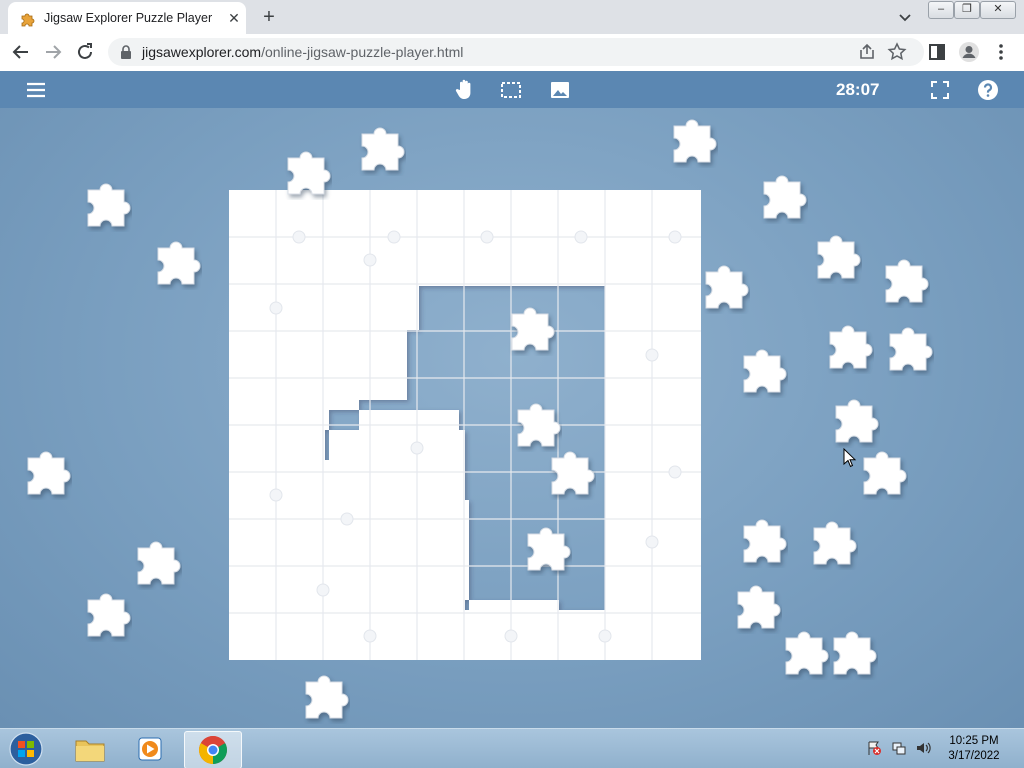 The image size is (1024, 768). I want to click on taskbar-chrome, so click(213, 749).